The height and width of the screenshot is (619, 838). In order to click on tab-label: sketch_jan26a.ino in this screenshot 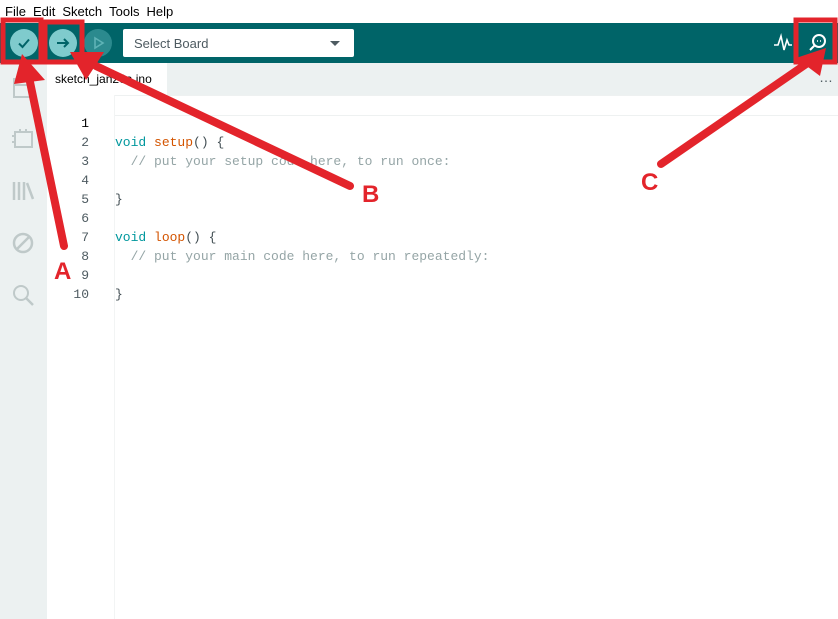, I will do `click(103, 79)`.